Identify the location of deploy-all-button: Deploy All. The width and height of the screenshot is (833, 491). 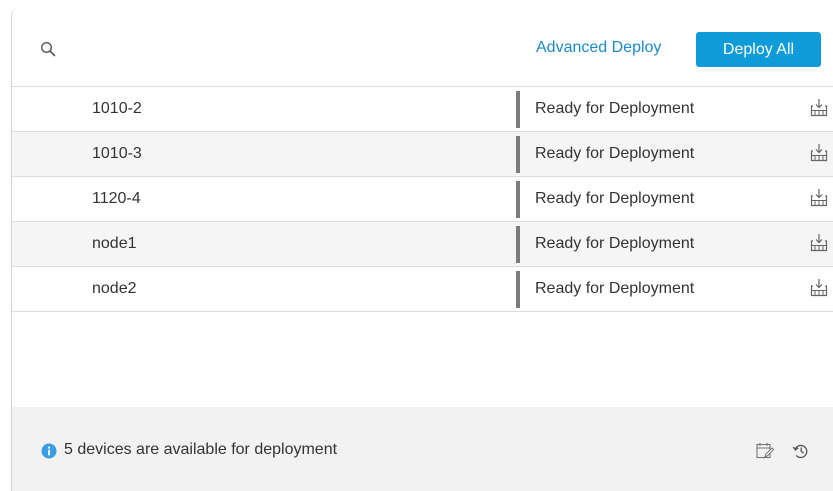
(758, 49).